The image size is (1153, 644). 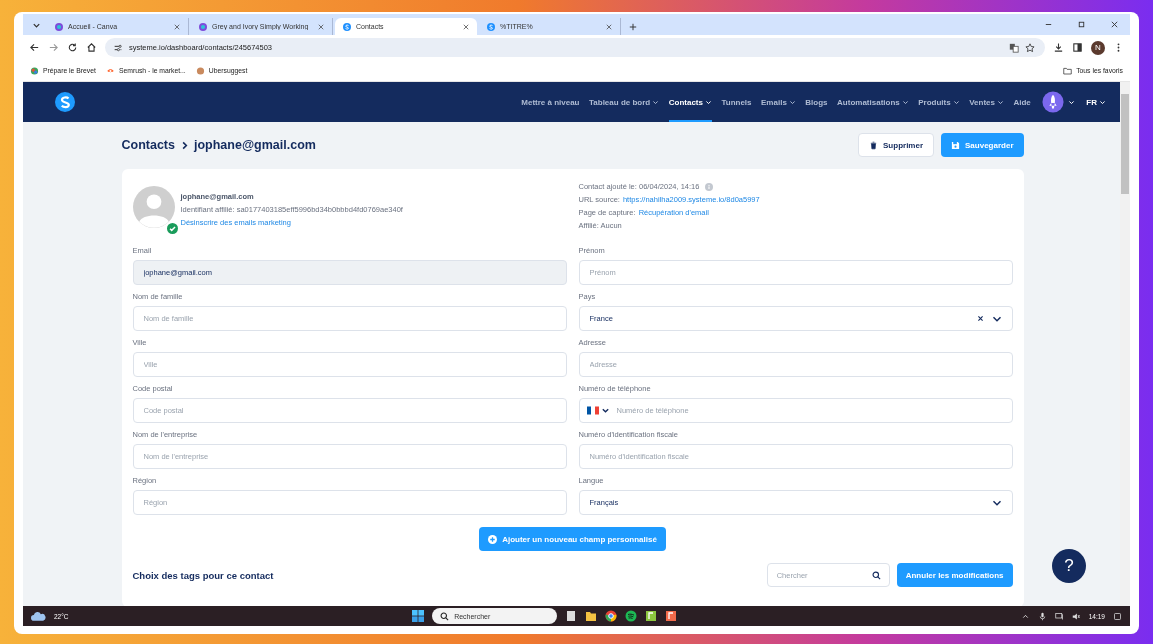 I want to click on nav-item: Tableau de bord, so click(x=624, y=102).